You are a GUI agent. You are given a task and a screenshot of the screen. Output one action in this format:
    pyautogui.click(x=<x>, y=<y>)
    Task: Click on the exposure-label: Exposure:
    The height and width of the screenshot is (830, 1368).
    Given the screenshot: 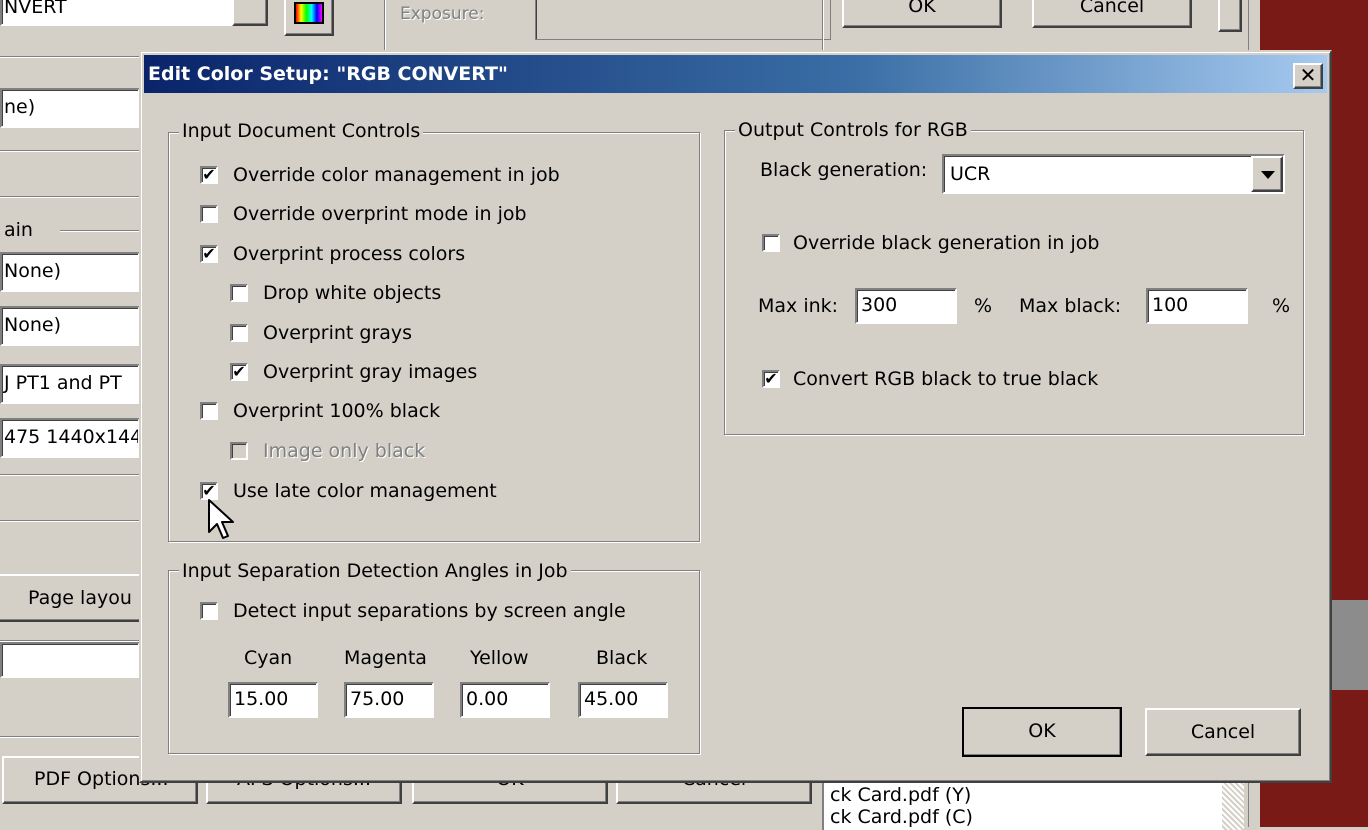 What is the action you would take?
    pyautogui.click(x=442, y=14)
    